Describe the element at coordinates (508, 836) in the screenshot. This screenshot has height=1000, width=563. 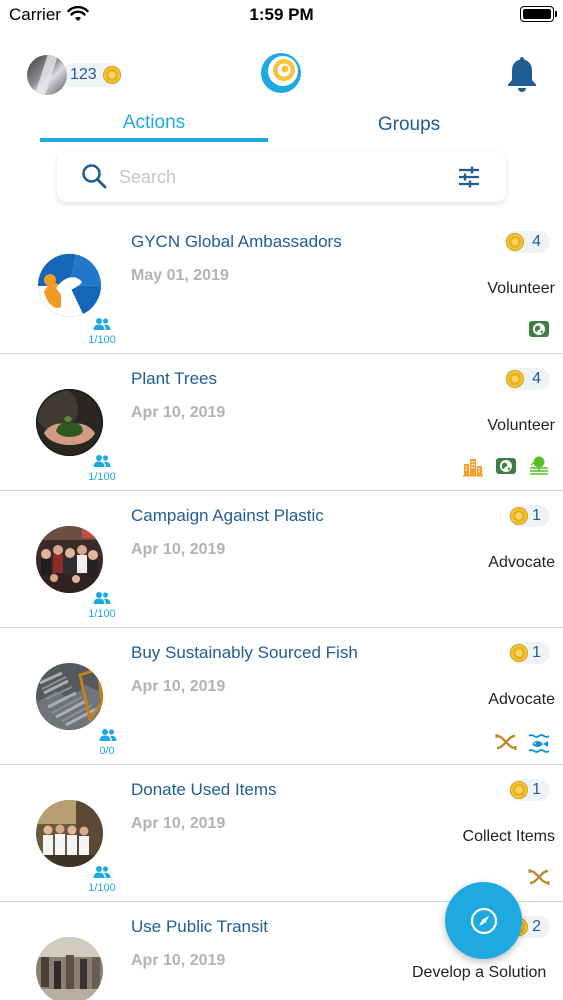
I see `action-type: Collect Items` at that location.